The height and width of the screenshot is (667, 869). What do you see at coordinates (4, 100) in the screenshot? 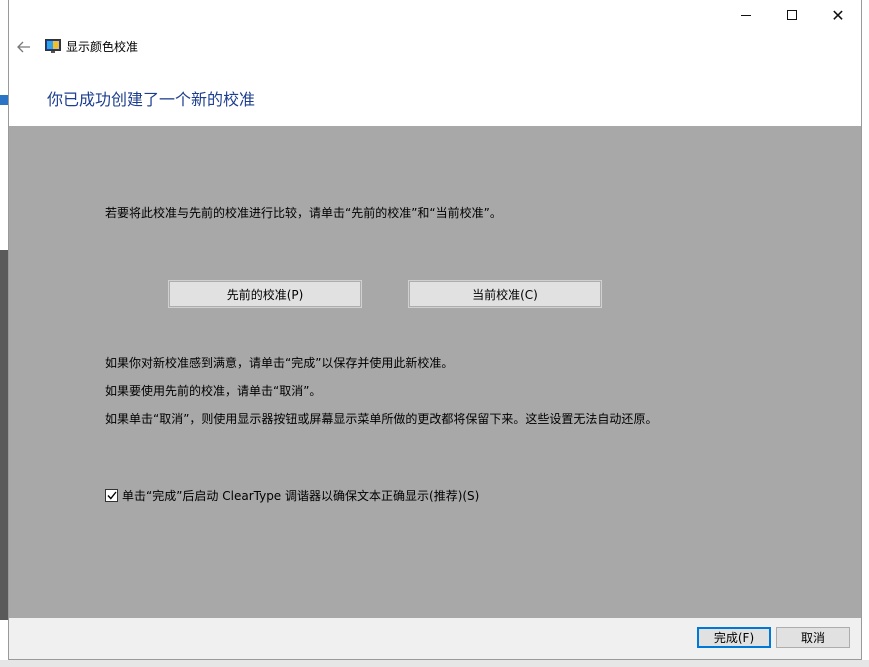
I see `background-accent` at bounding box center [4, 100].